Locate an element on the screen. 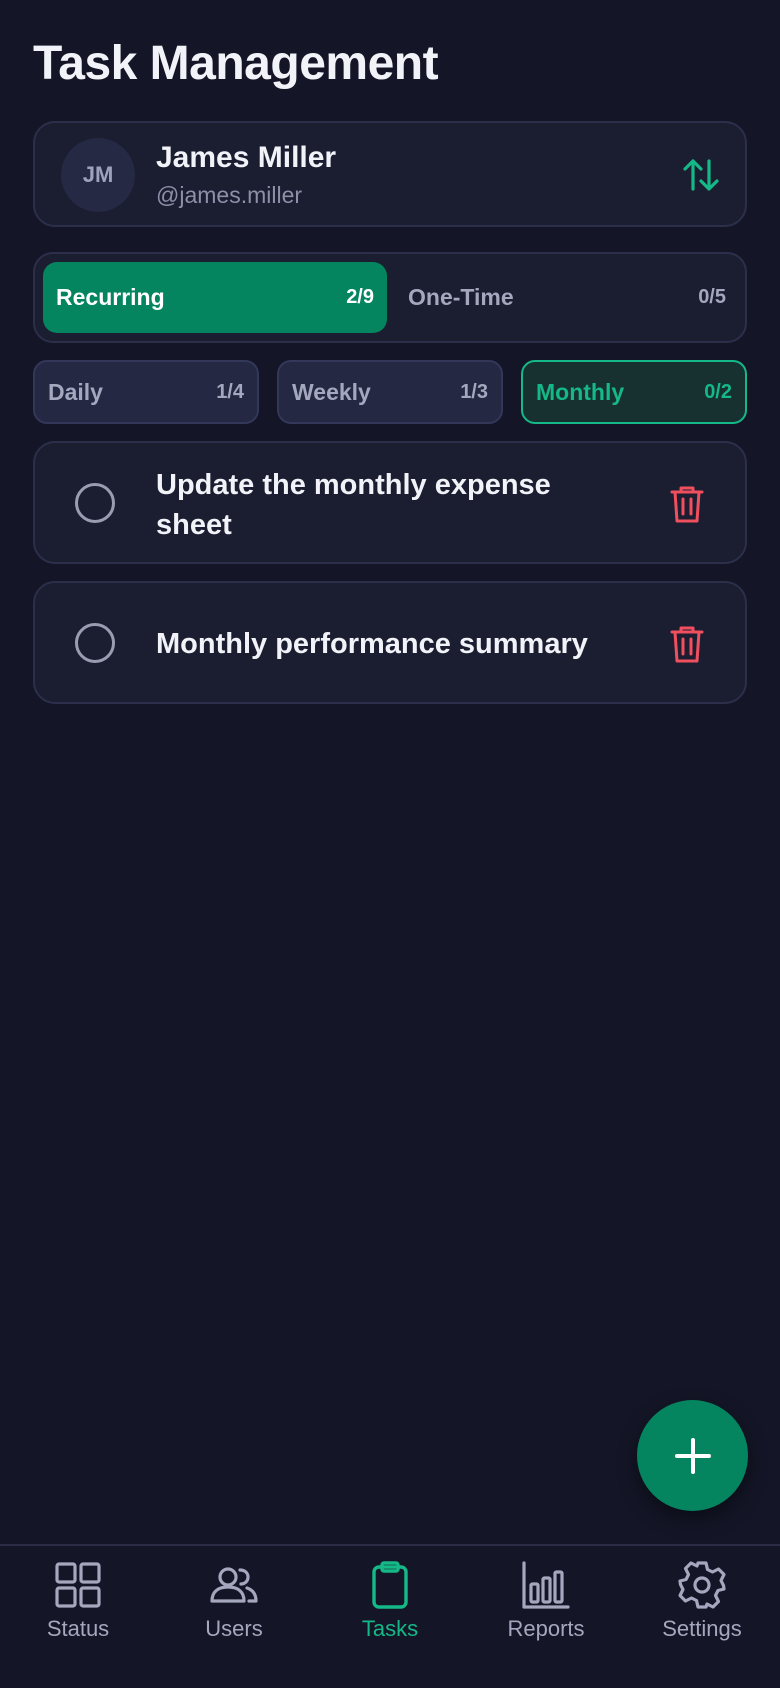  tab-recurring: Recurring 2/9 is located at coordinates (215, 297).